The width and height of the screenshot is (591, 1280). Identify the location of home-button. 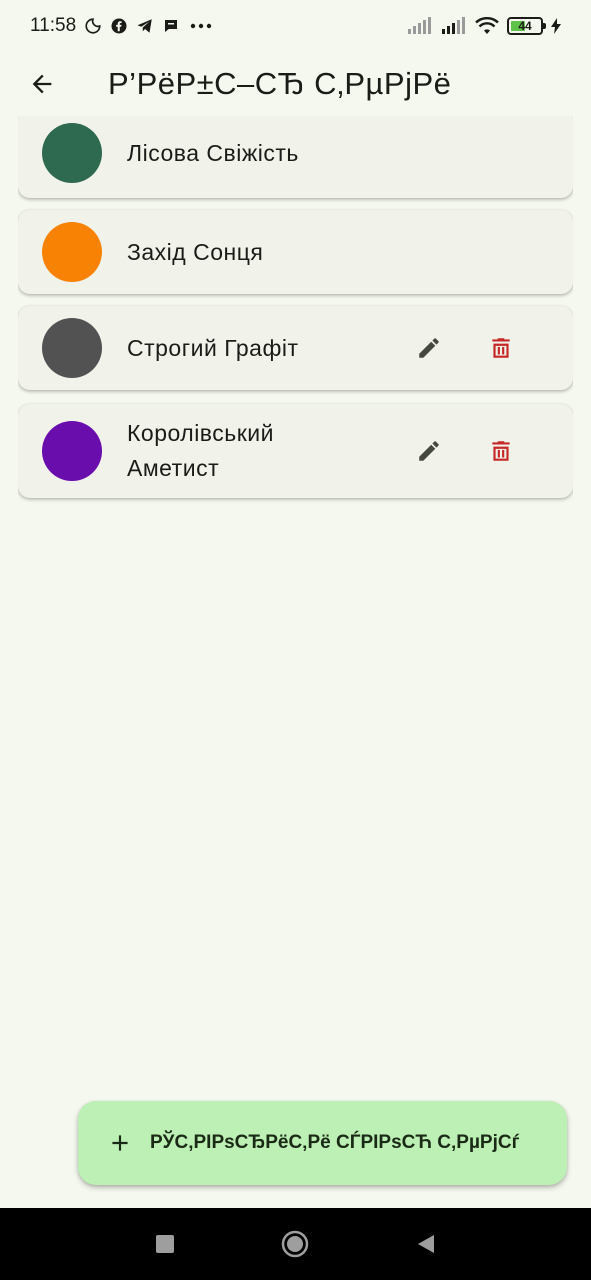
(295, 1244).